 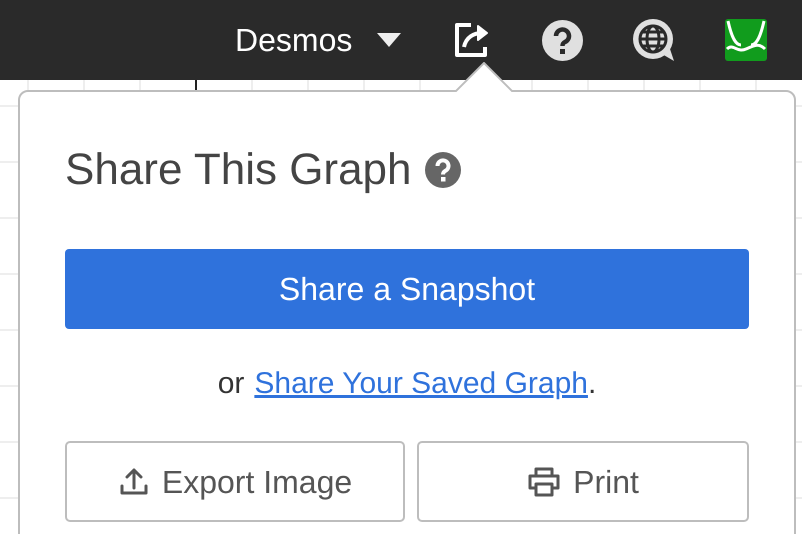 What do you see at coordinates (134, 482) in the screenshot?
I see `upload-icon` at bounding box center [134, 482].